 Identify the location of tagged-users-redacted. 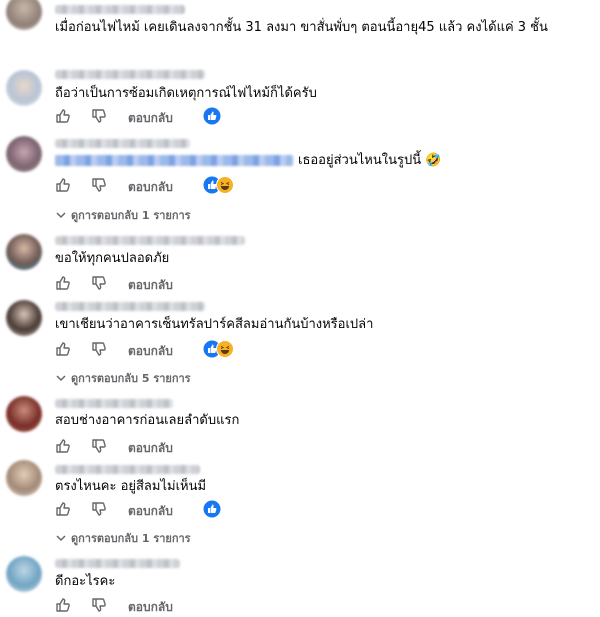
(174, 160).